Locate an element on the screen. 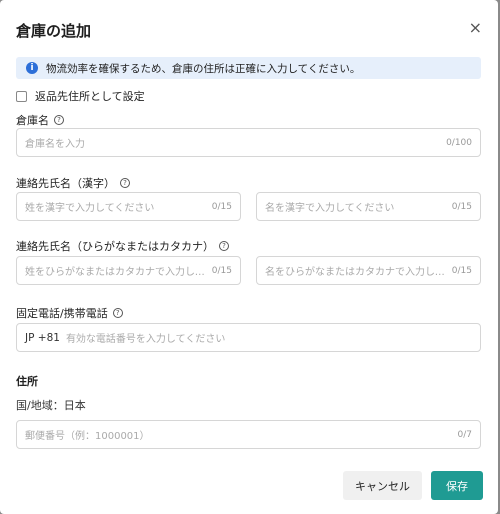 The image size is (500, 514). return-address-option: 返品先住所として設定 is located at coordinates (80, 96).